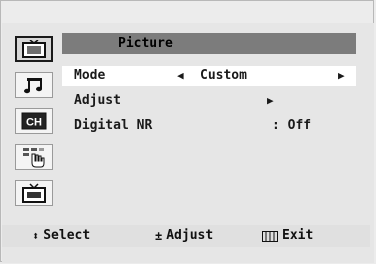 This screenshot has height=264, width=376. I want to click on menu-row-mode: Mode ◀ Custom ▶, so click(209, 76).